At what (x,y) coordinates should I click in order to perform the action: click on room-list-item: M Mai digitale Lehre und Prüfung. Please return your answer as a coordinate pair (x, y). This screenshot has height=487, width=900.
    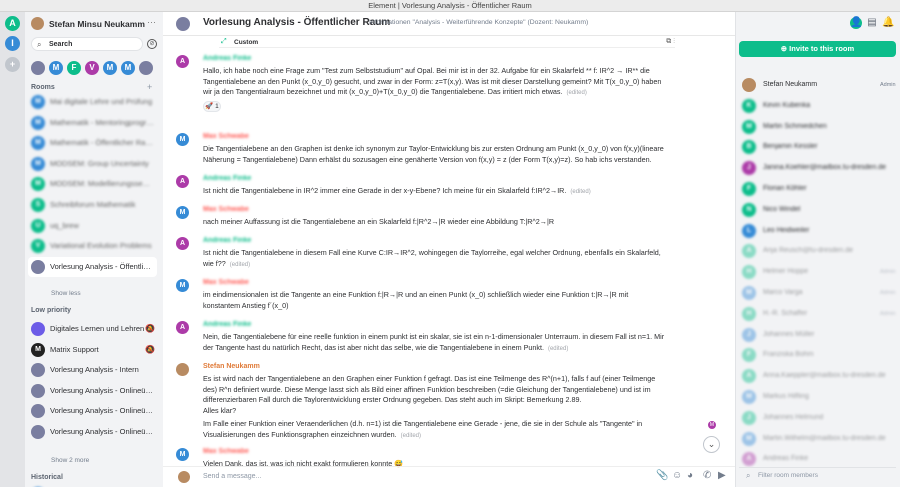
    Looking at the image, I should click on (91, 102).